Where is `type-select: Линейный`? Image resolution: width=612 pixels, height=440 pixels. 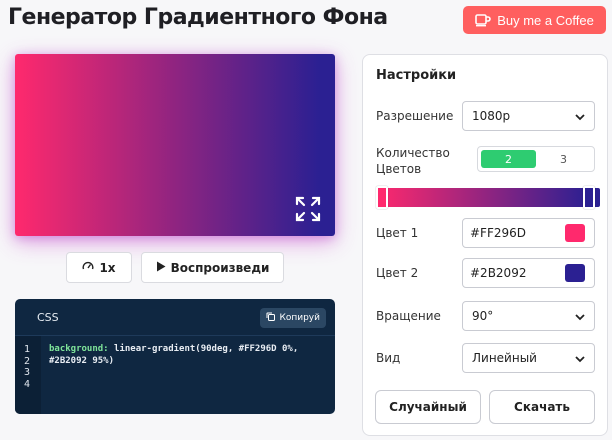
type-select: Линейный is located at coordinates (528, 358).